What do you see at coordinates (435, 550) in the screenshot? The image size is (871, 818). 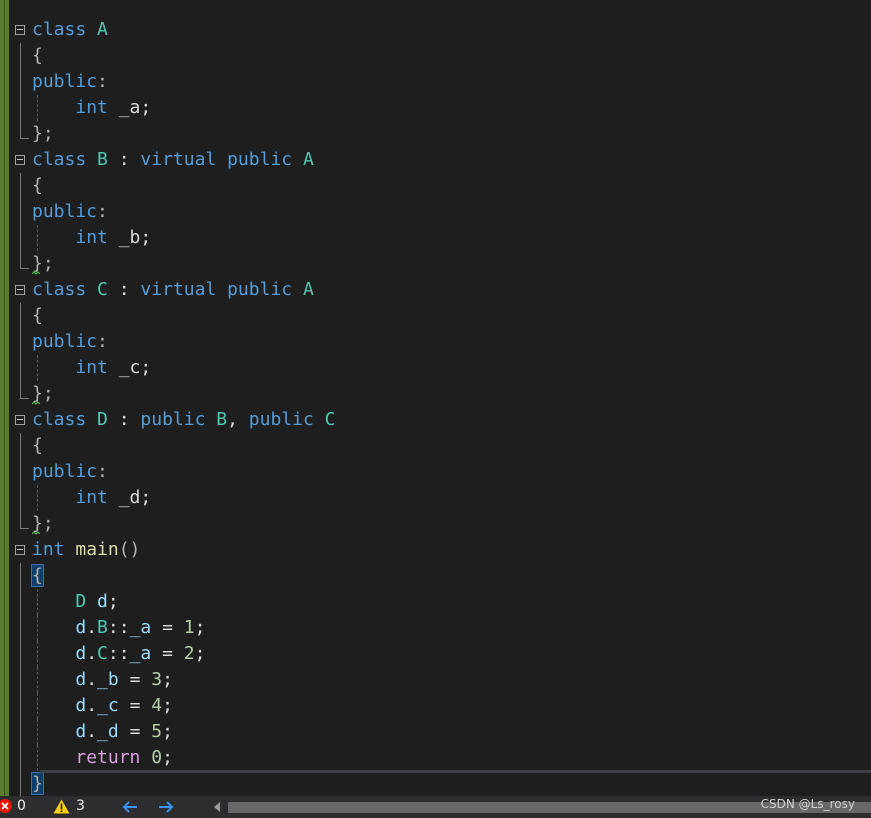 I see `code-line: int main()` at bounding box center [435, 550].